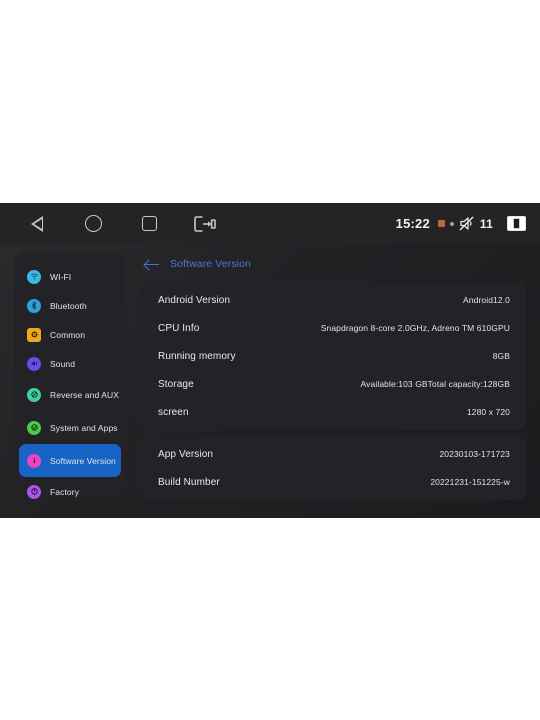 The image size is (540, 720). Describe the element at coordinates (93, 224) in the screenshot. I see `home-icon` at that location.